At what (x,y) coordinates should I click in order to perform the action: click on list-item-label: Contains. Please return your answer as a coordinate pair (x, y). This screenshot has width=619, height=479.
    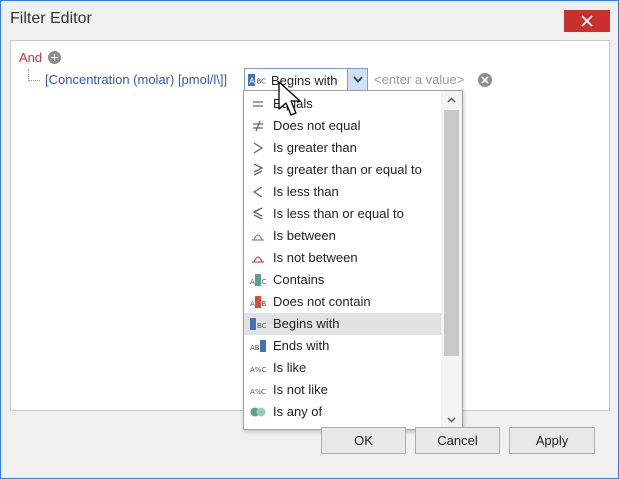
    Looking at the image, I should click on (299, 279).